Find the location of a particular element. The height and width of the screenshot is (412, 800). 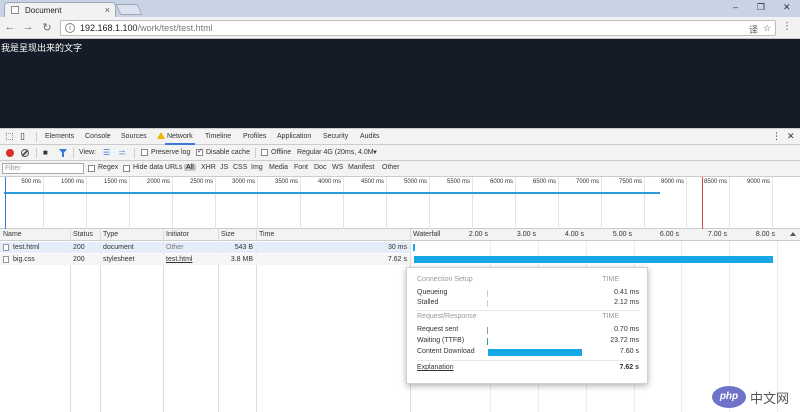

overview-tick-label: 2500 ms is located at coordinates (201, 182).